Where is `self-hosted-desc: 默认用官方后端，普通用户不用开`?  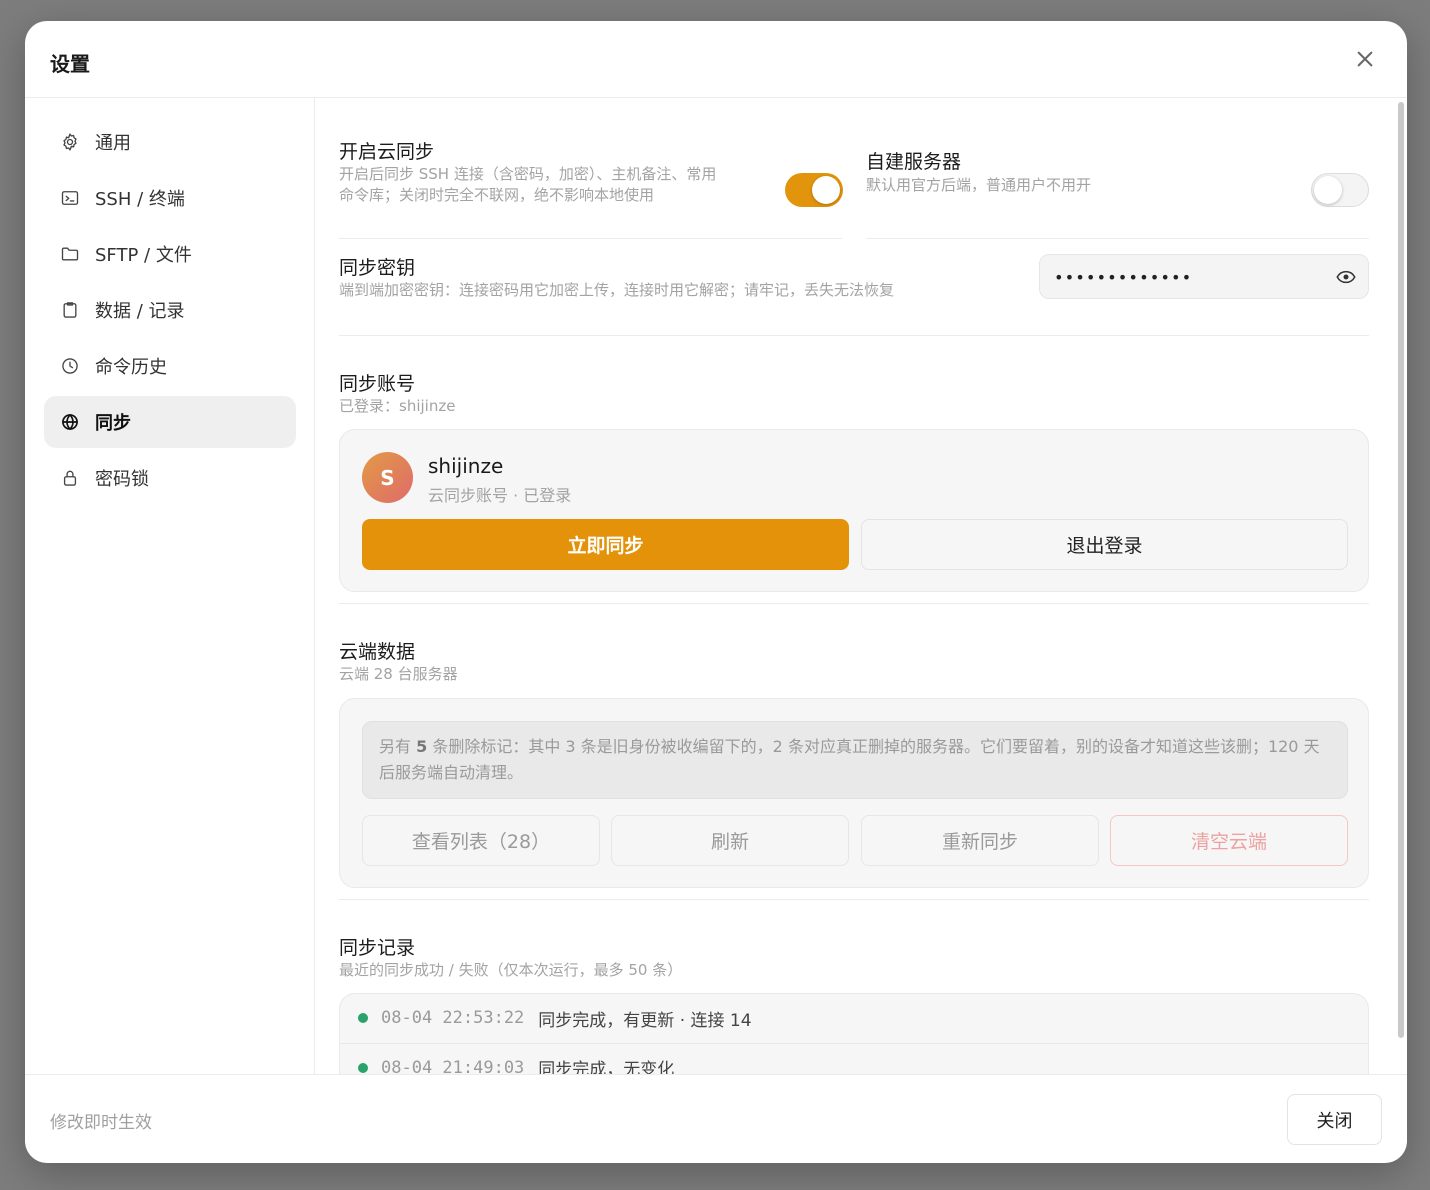
self-hosted-desc: 默认用官方后端，普通用户不用开 is located at coordinates (979, 185).